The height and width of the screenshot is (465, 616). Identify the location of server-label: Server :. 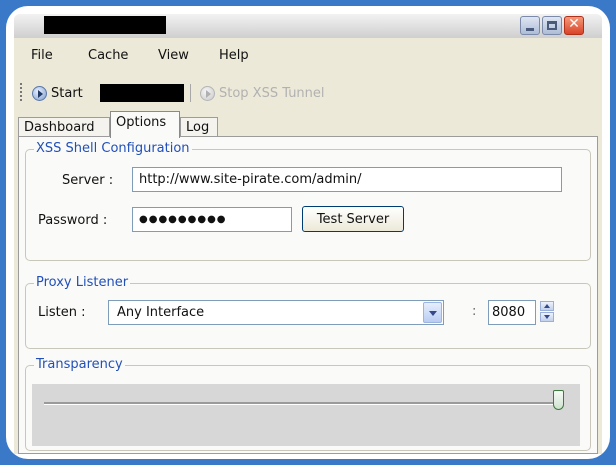
(88, 180).